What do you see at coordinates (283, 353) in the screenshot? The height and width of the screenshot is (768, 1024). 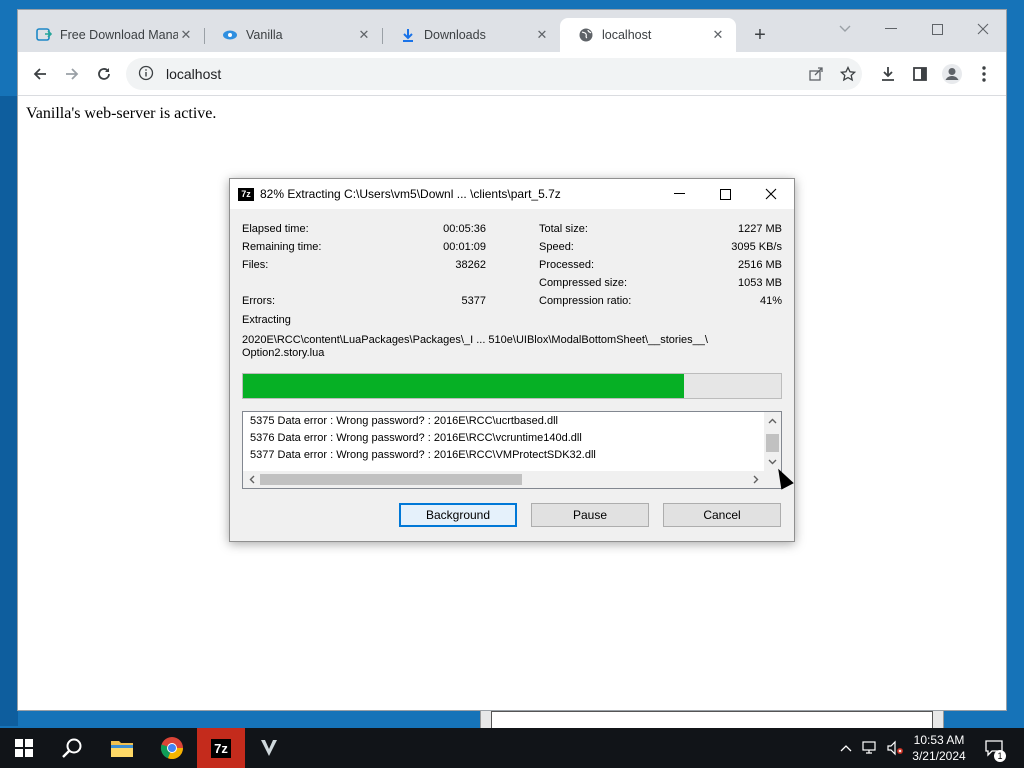 I see `current-file-name: Option2.story.lua` at bounding box center [283, 353].